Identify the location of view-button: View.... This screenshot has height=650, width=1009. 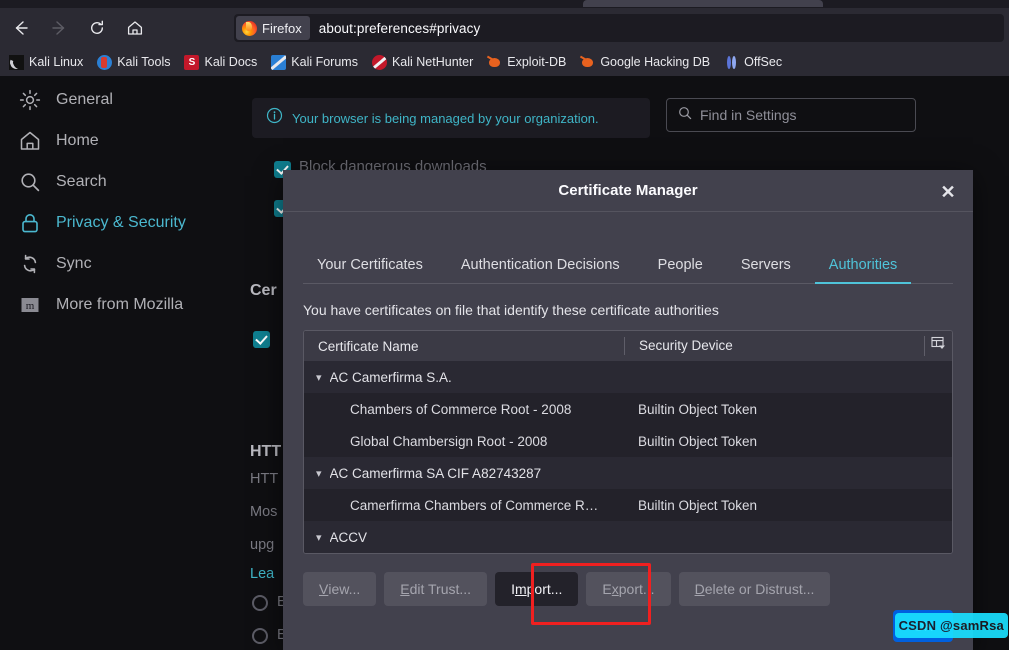
(340, 589).